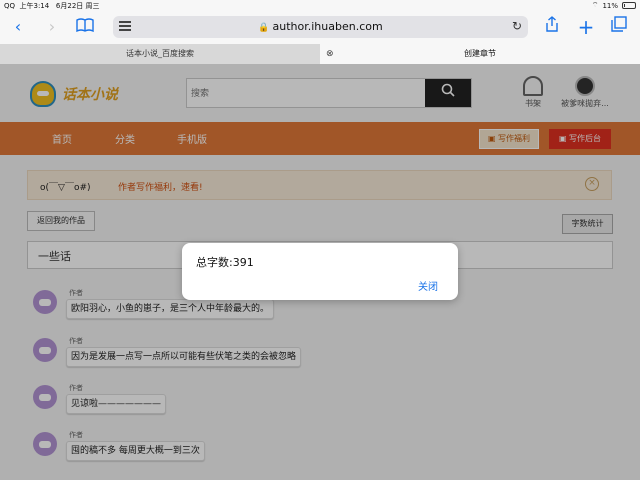 The width and height of the screenshot is (640, 480). What do you see at coordinates (586, 27) in the screenshot?
I see `new-tab-icon: +` at bounding box center [586, 27].